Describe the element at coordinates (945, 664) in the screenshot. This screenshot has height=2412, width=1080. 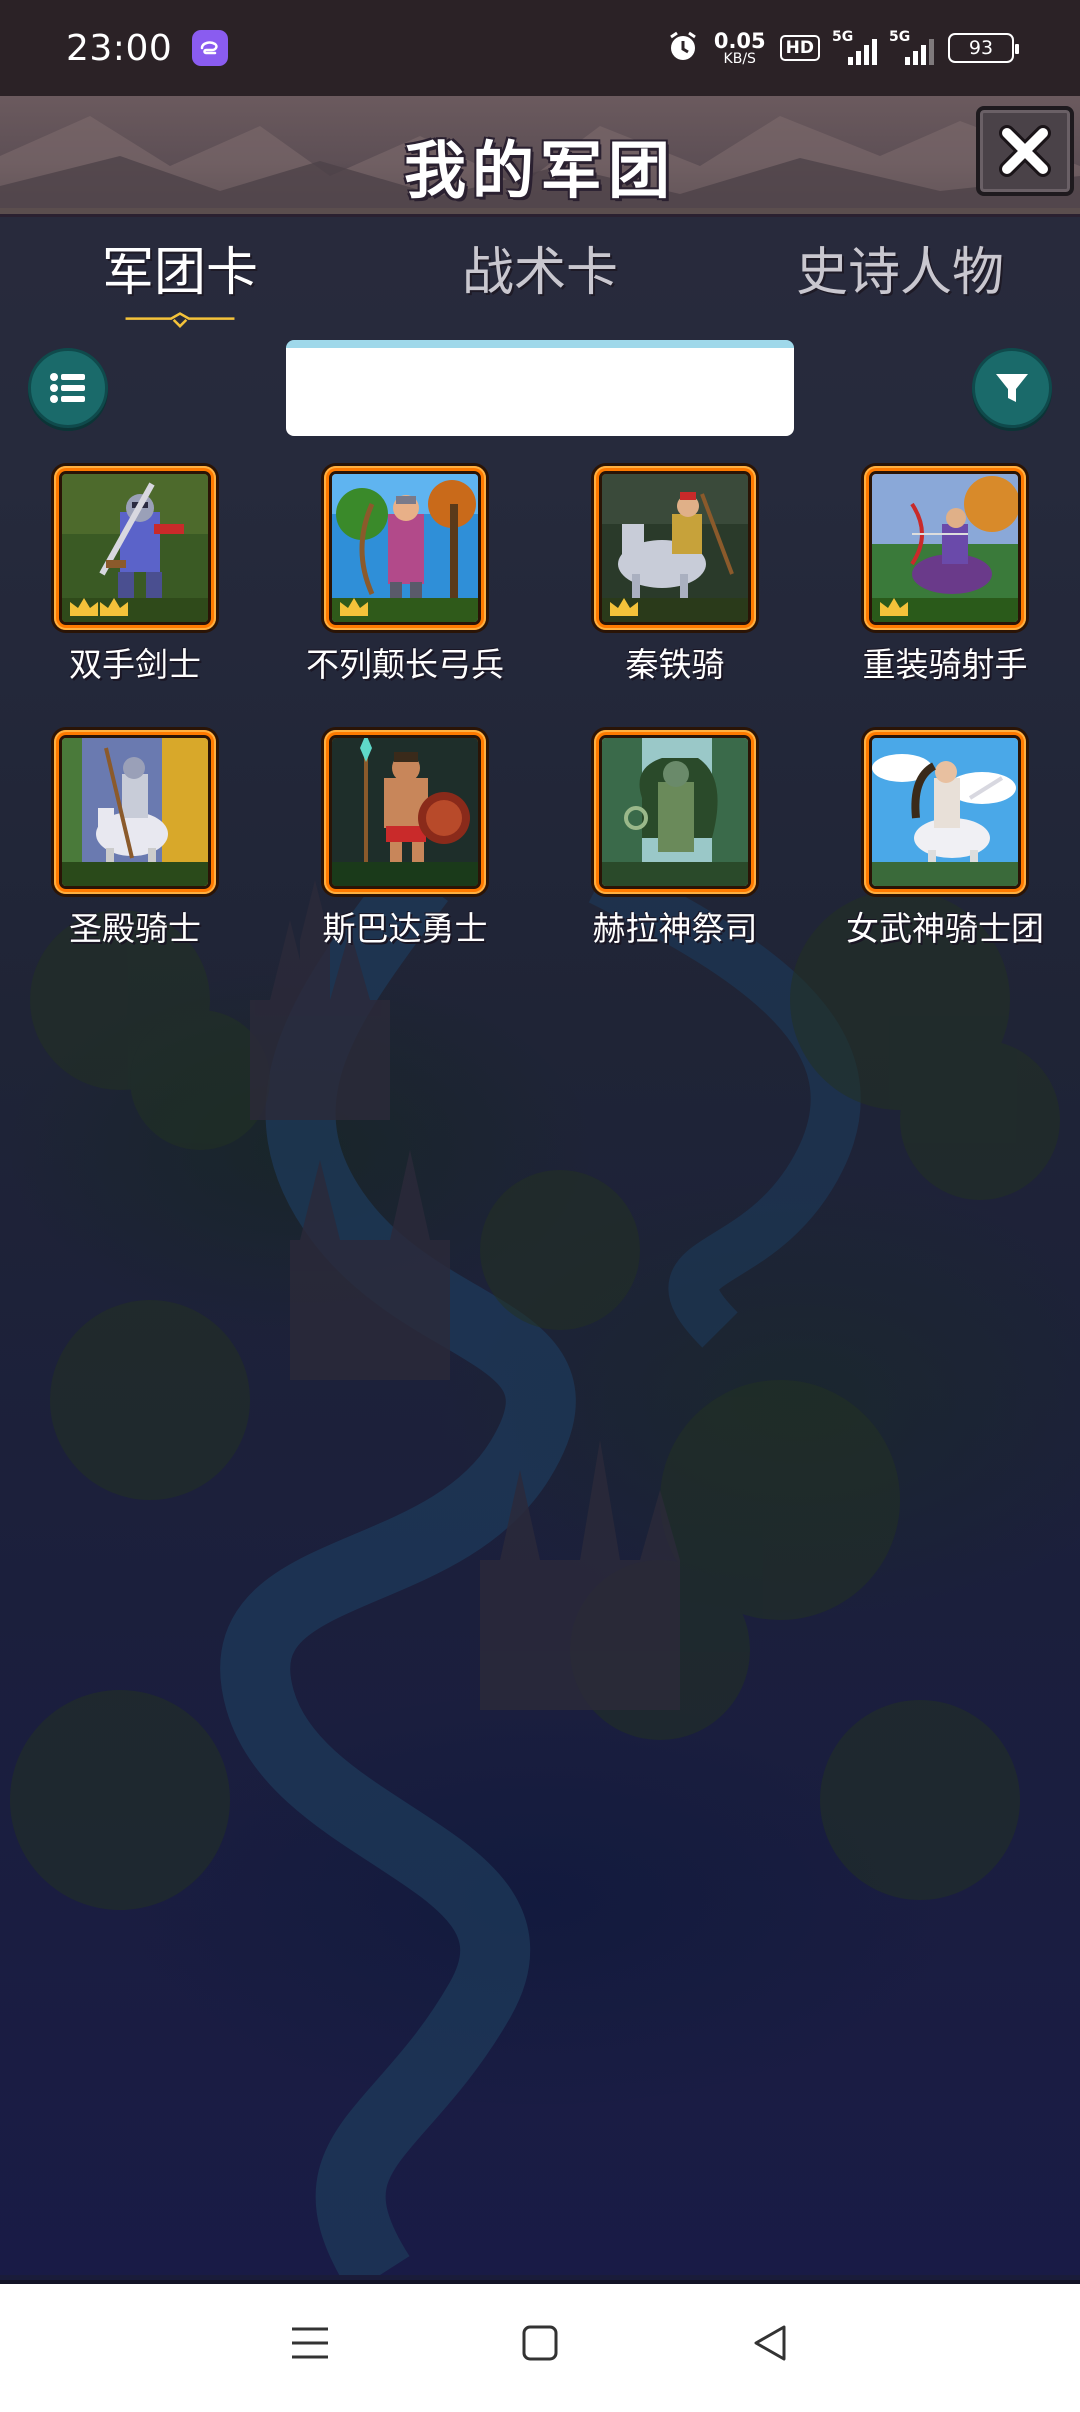
I see `card-name: 重装骑射手` at that location.